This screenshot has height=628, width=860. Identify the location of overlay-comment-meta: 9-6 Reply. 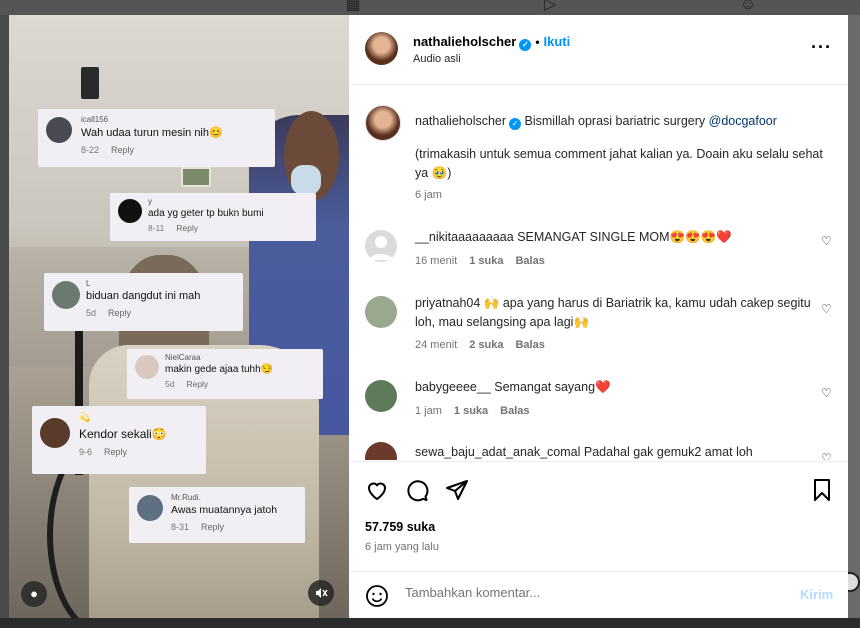
(103, 452).